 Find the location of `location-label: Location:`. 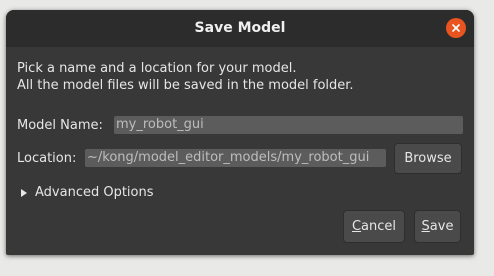

location-label: Location: is located at coordinates (47, 158).